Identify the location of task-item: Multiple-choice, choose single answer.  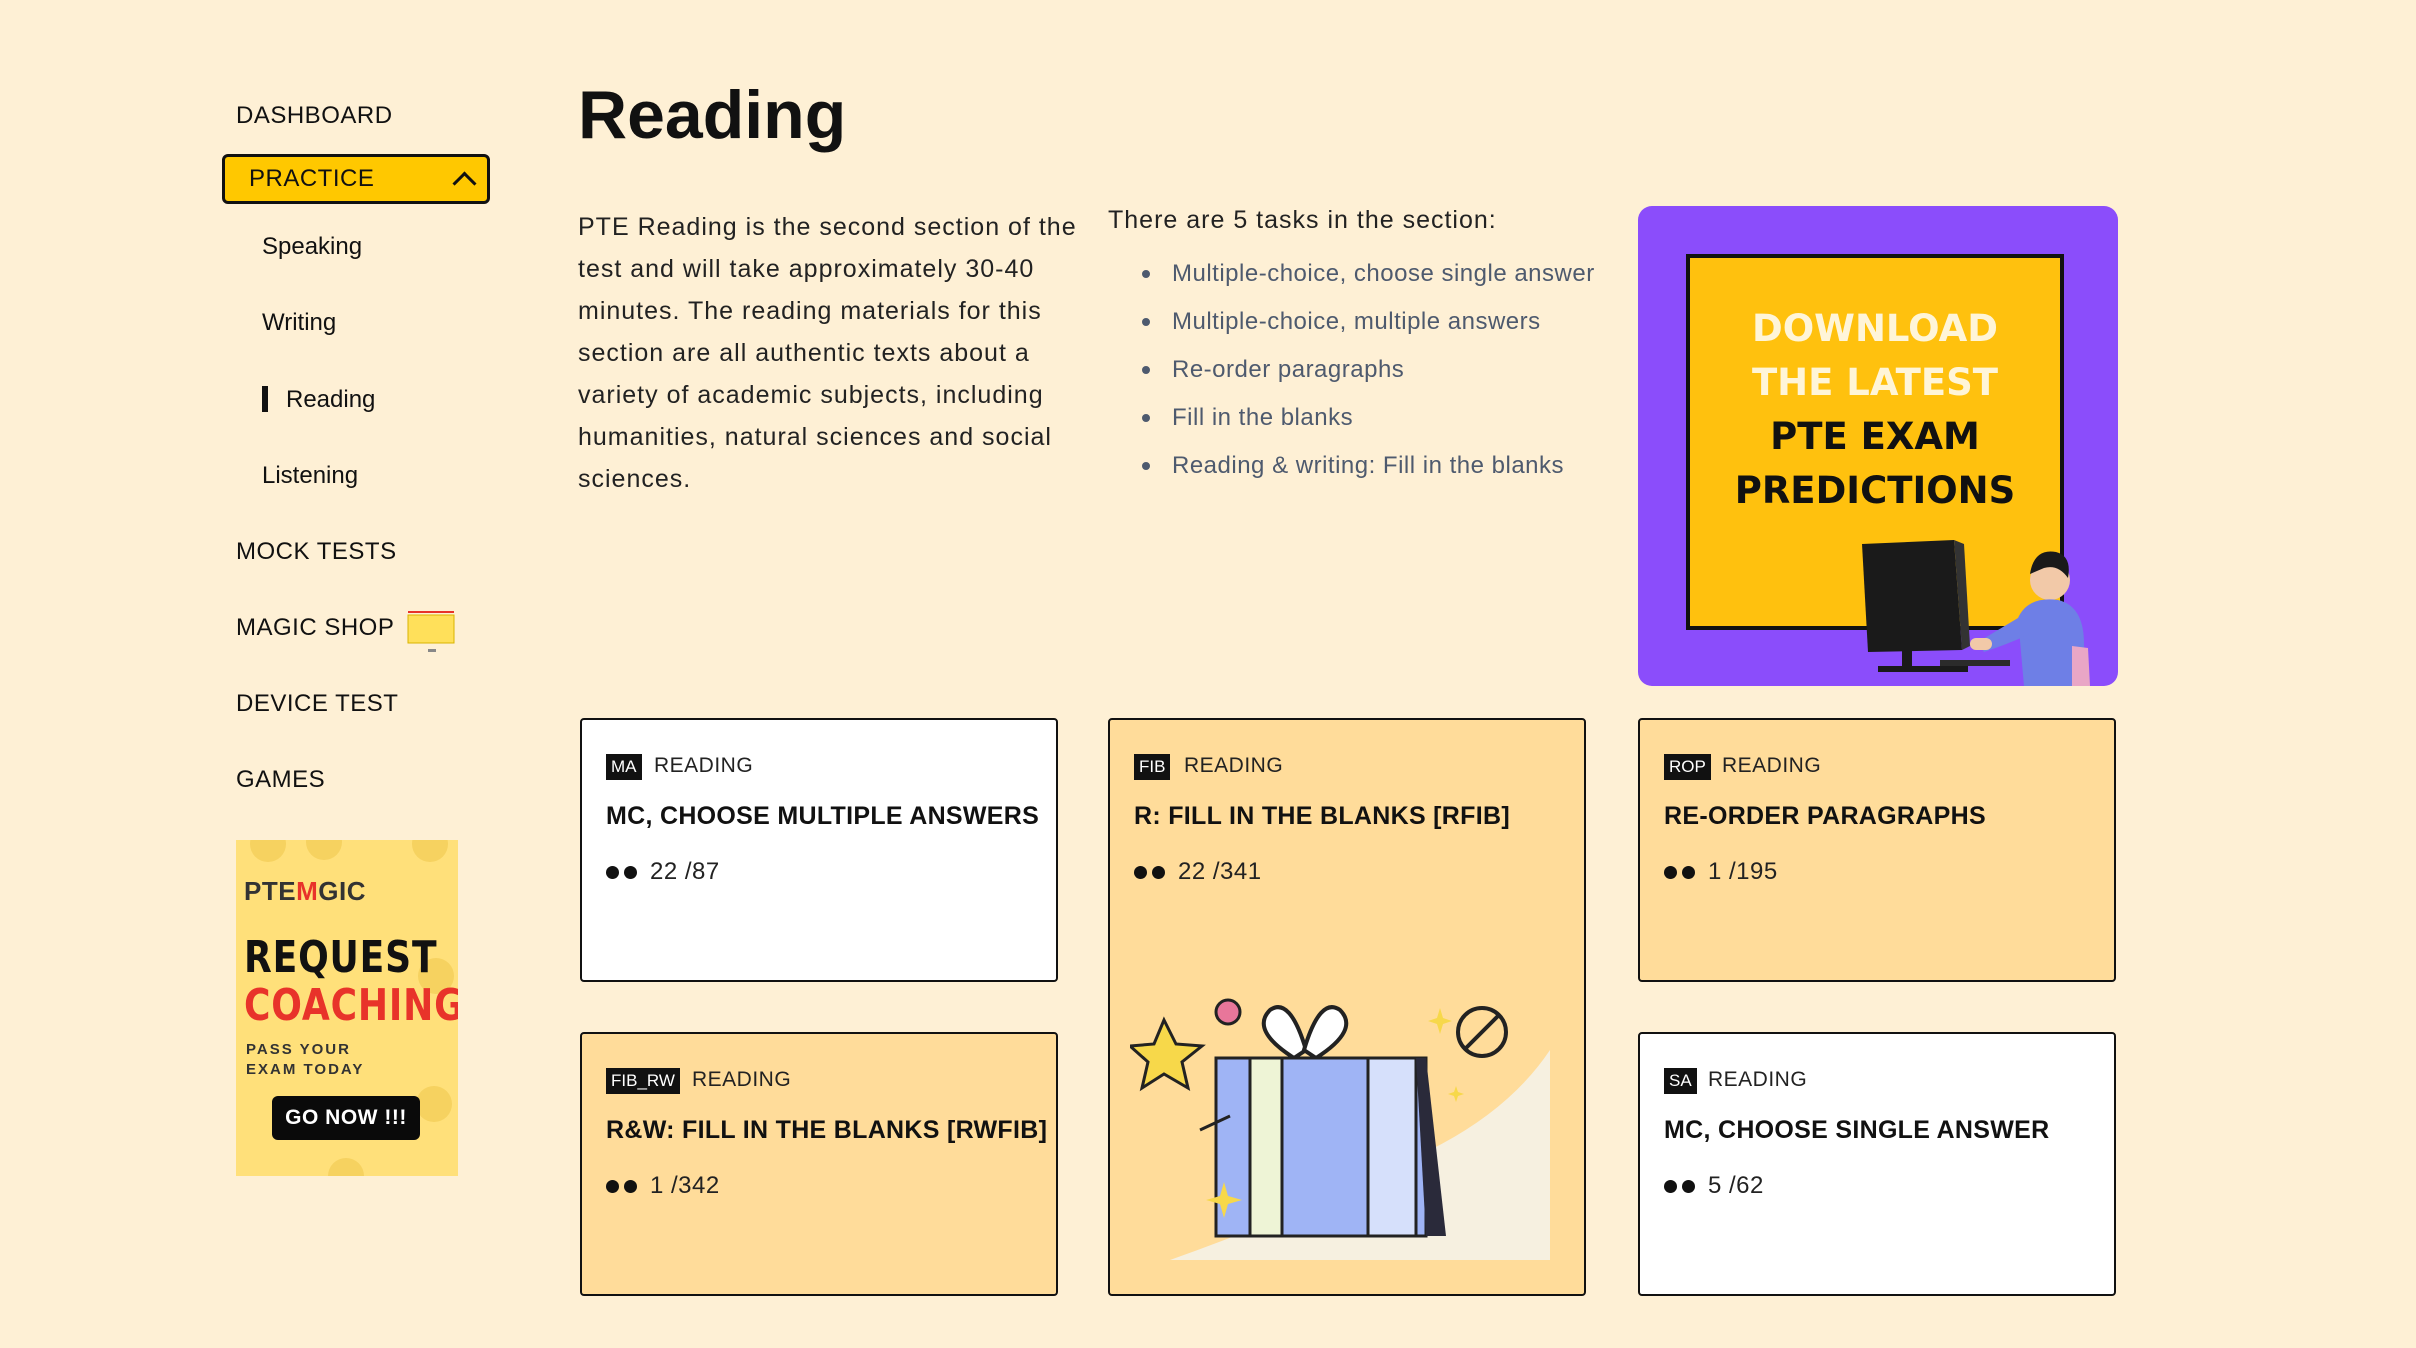
(1397, 274).